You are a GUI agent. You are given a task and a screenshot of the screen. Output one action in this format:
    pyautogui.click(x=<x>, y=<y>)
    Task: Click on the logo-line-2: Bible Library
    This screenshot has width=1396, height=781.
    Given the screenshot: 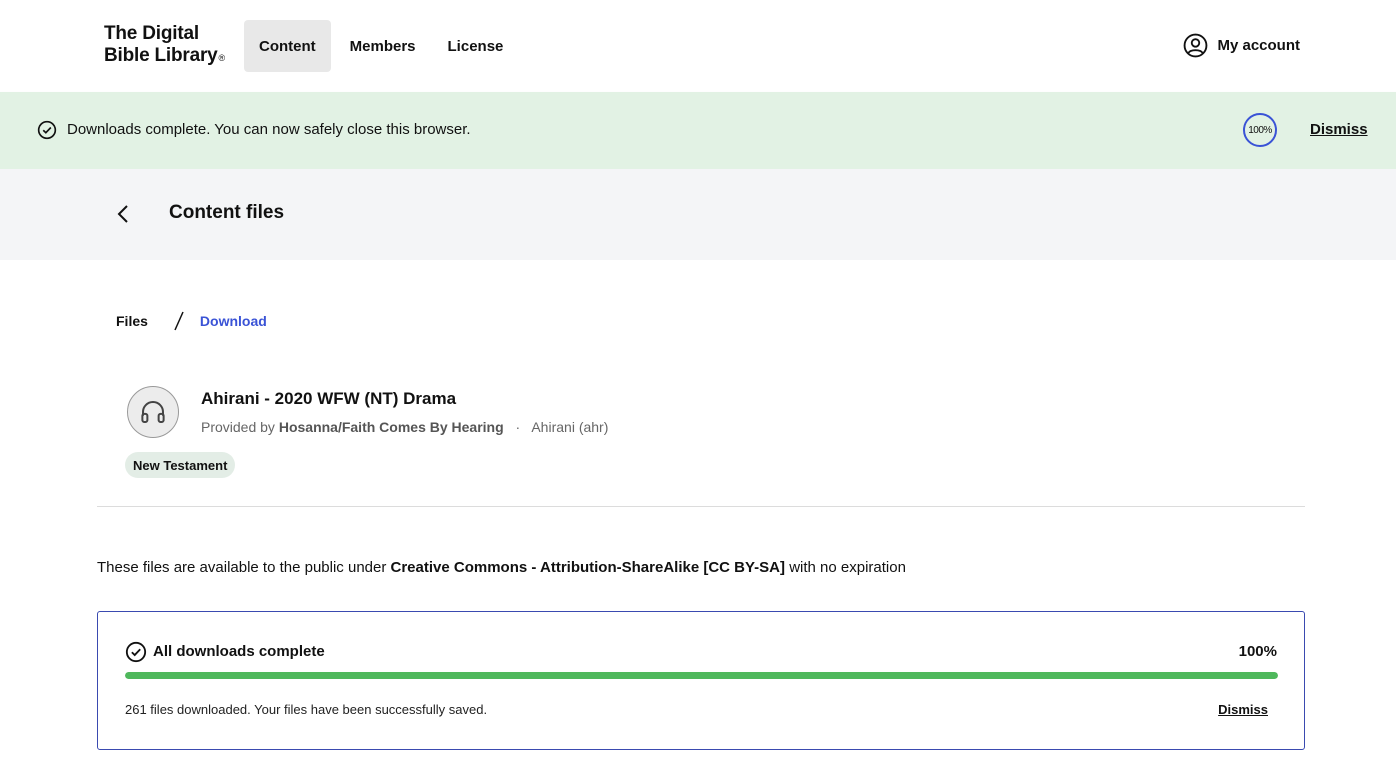 What is the action you would take?
    pyautogui.click(x=161, y=55)
    